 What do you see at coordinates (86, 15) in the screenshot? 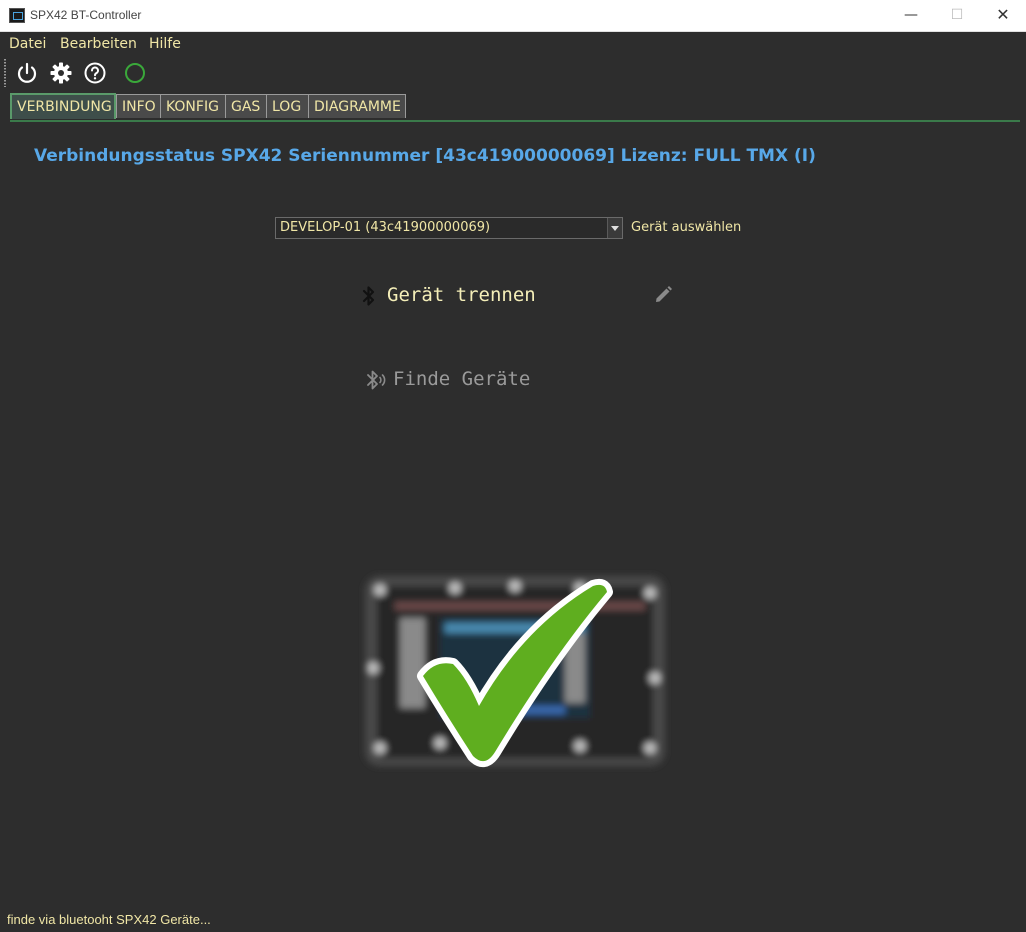
I see `window-title: SPX42 BT-Controller` at bounding box center [86, 15].